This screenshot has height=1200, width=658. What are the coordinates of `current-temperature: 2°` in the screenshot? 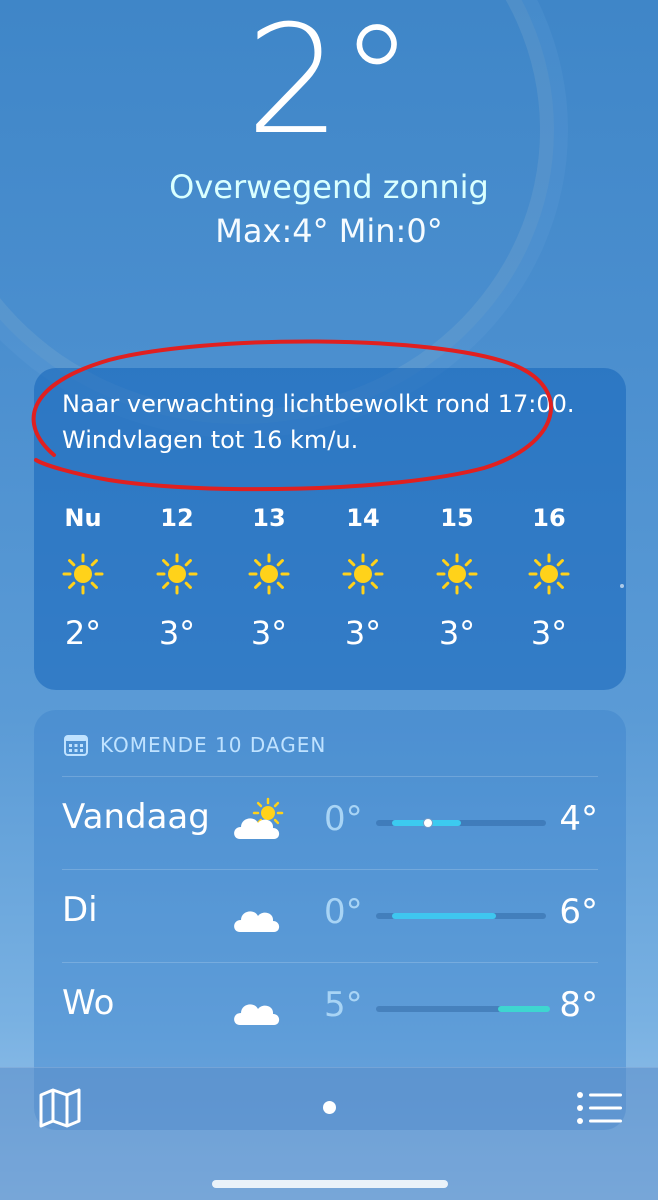 It's located at (329, 84).